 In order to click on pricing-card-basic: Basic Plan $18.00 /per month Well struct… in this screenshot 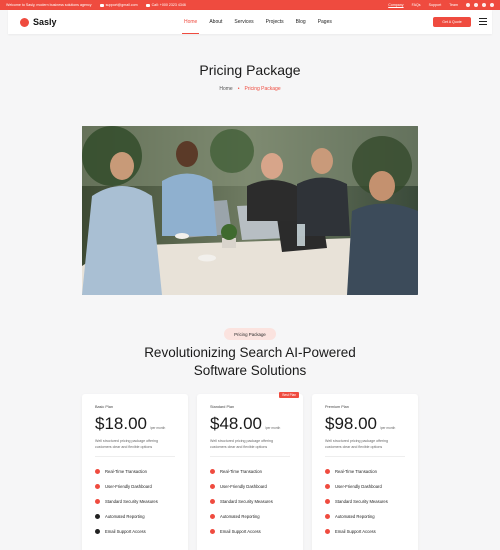, I will do `click(135, 472)`.